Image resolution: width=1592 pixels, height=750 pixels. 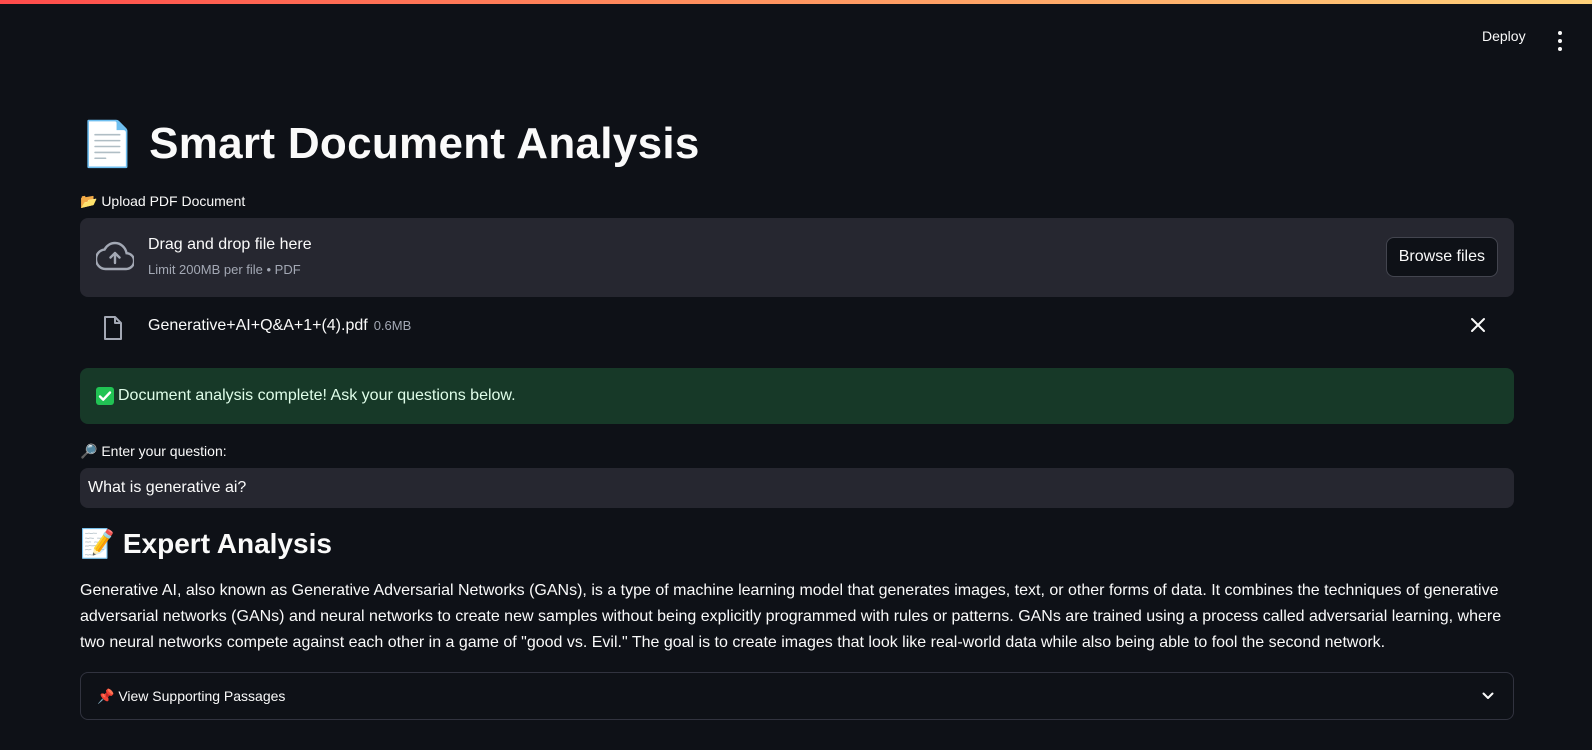 I want to click on check-mark-icon, so click(x=105, y=396).